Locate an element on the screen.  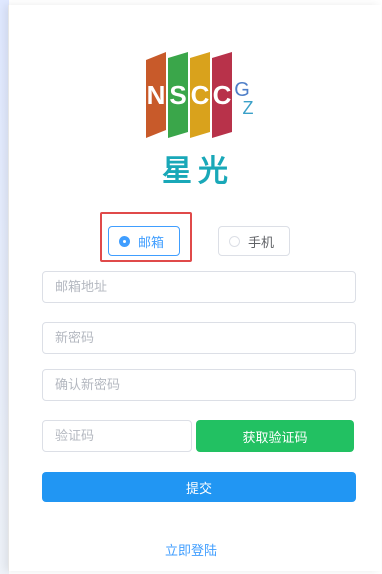
logo-letter-c1: C is located at coordinates (200, 95).